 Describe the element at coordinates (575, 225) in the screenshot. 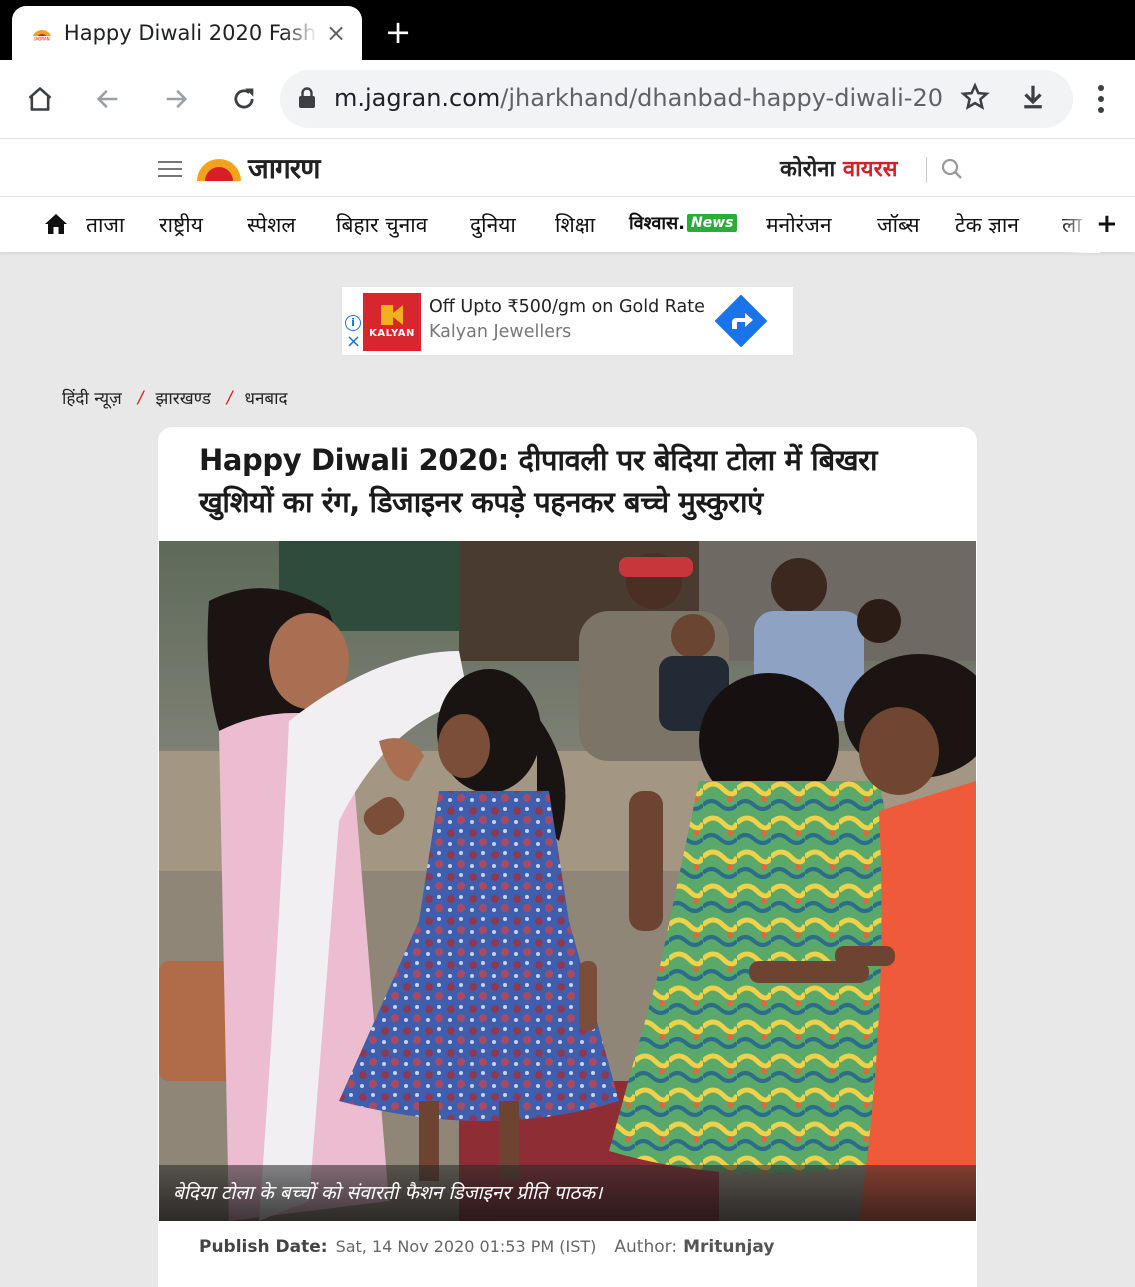

I see `nav-item-shiksha: शिक्षा` at that location.